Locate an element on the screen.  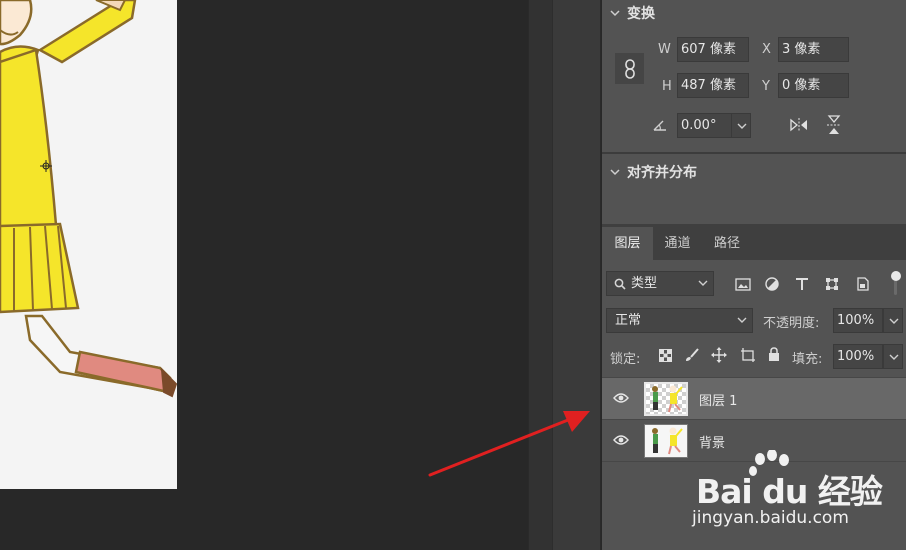
flip-horizontal-icon is located at coordinates (798, 125).